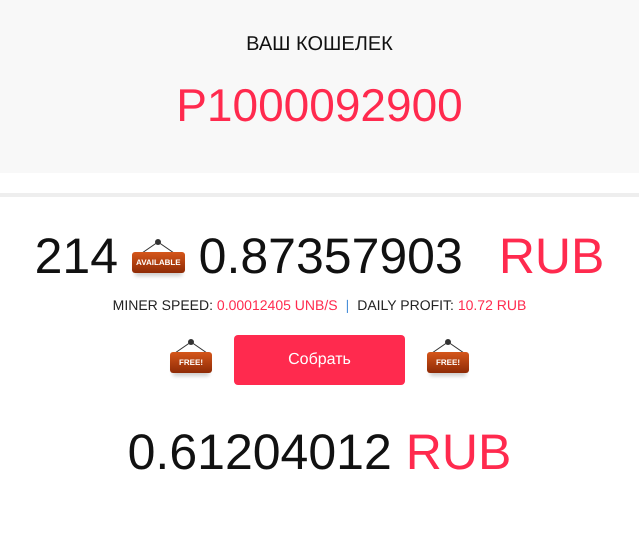  What do you see at coordinates (158, 262) in the screenshot?
I see `sign-label: AVAILABLE` at bounding box center [158, 262].